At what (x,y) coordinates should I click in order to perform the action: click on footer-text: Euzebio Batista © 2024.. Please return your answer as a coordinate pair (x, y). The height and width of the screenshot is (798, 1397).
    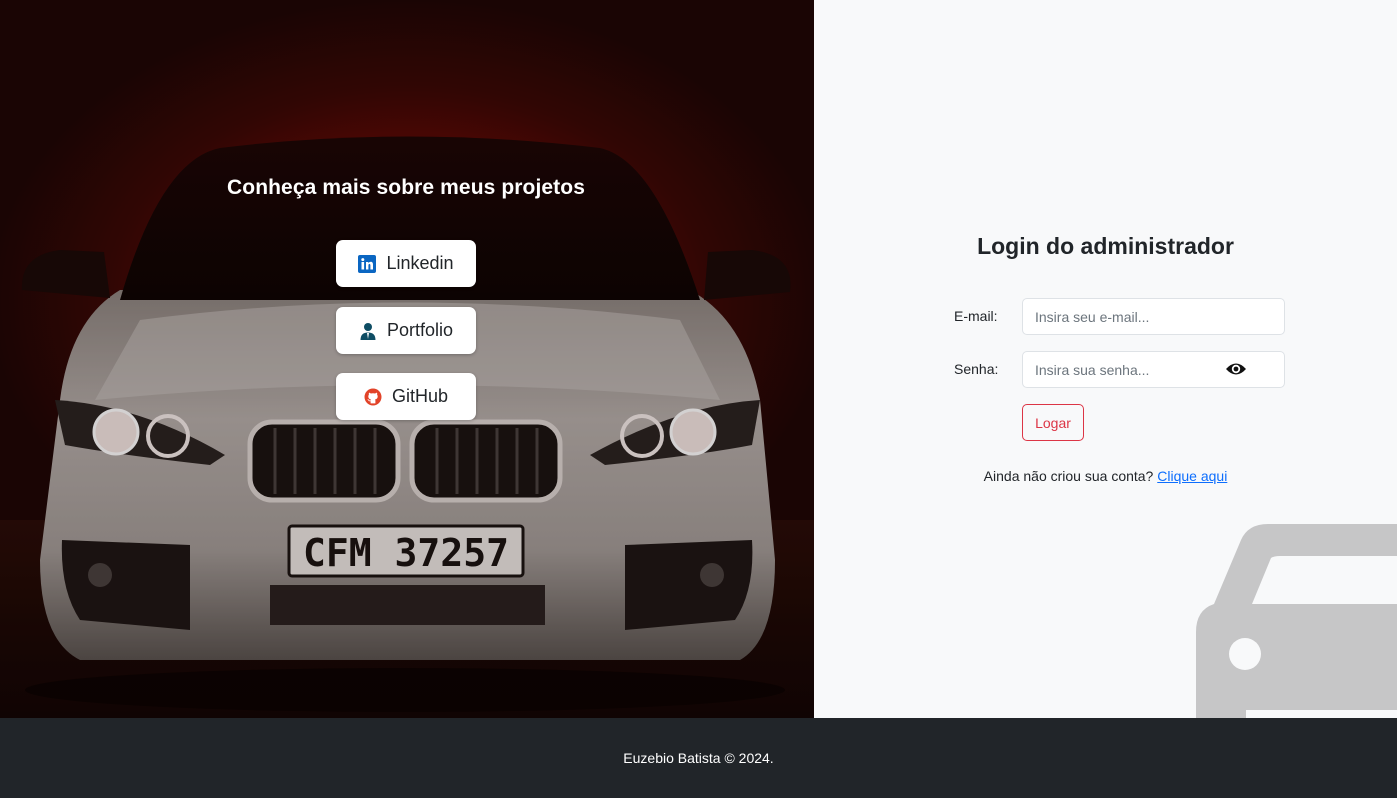
    Looking at the image, I should click on (698, 758).